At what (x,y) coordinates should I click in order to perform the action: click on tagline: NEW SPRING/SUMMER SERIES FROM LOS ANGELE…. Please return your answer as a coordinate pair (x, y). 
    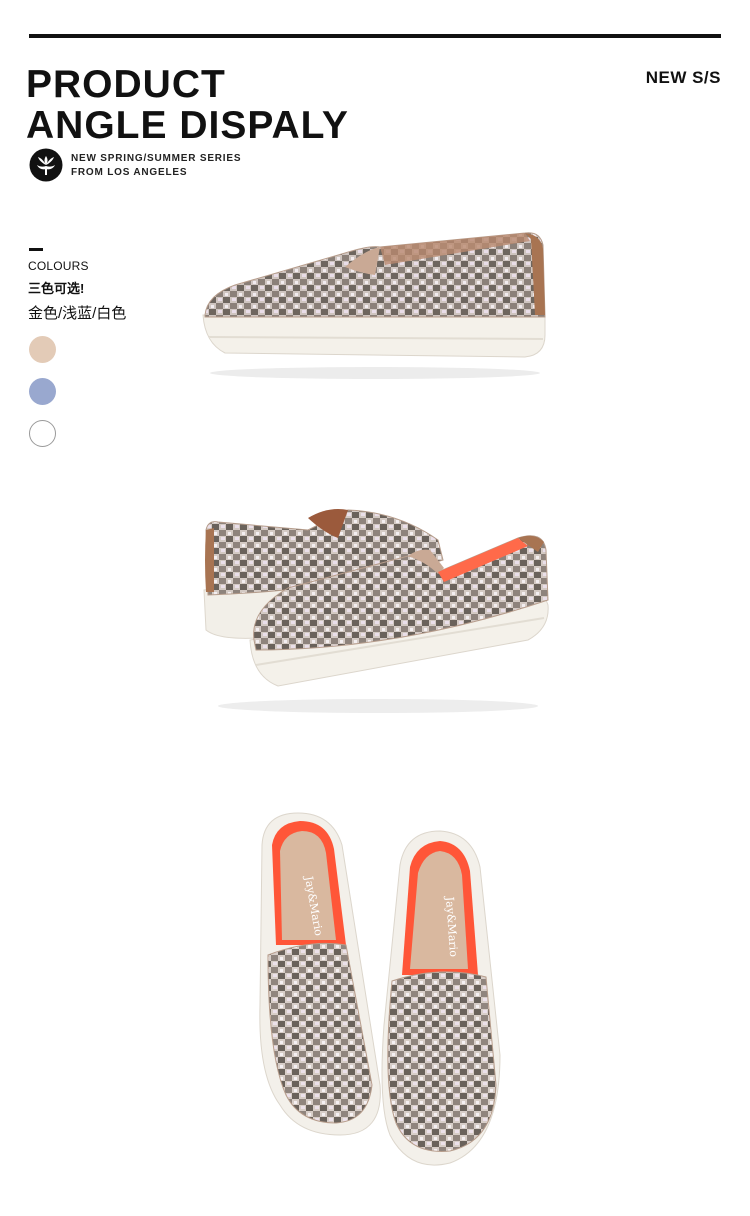
    Looking at the image, I should click on (156, 166).